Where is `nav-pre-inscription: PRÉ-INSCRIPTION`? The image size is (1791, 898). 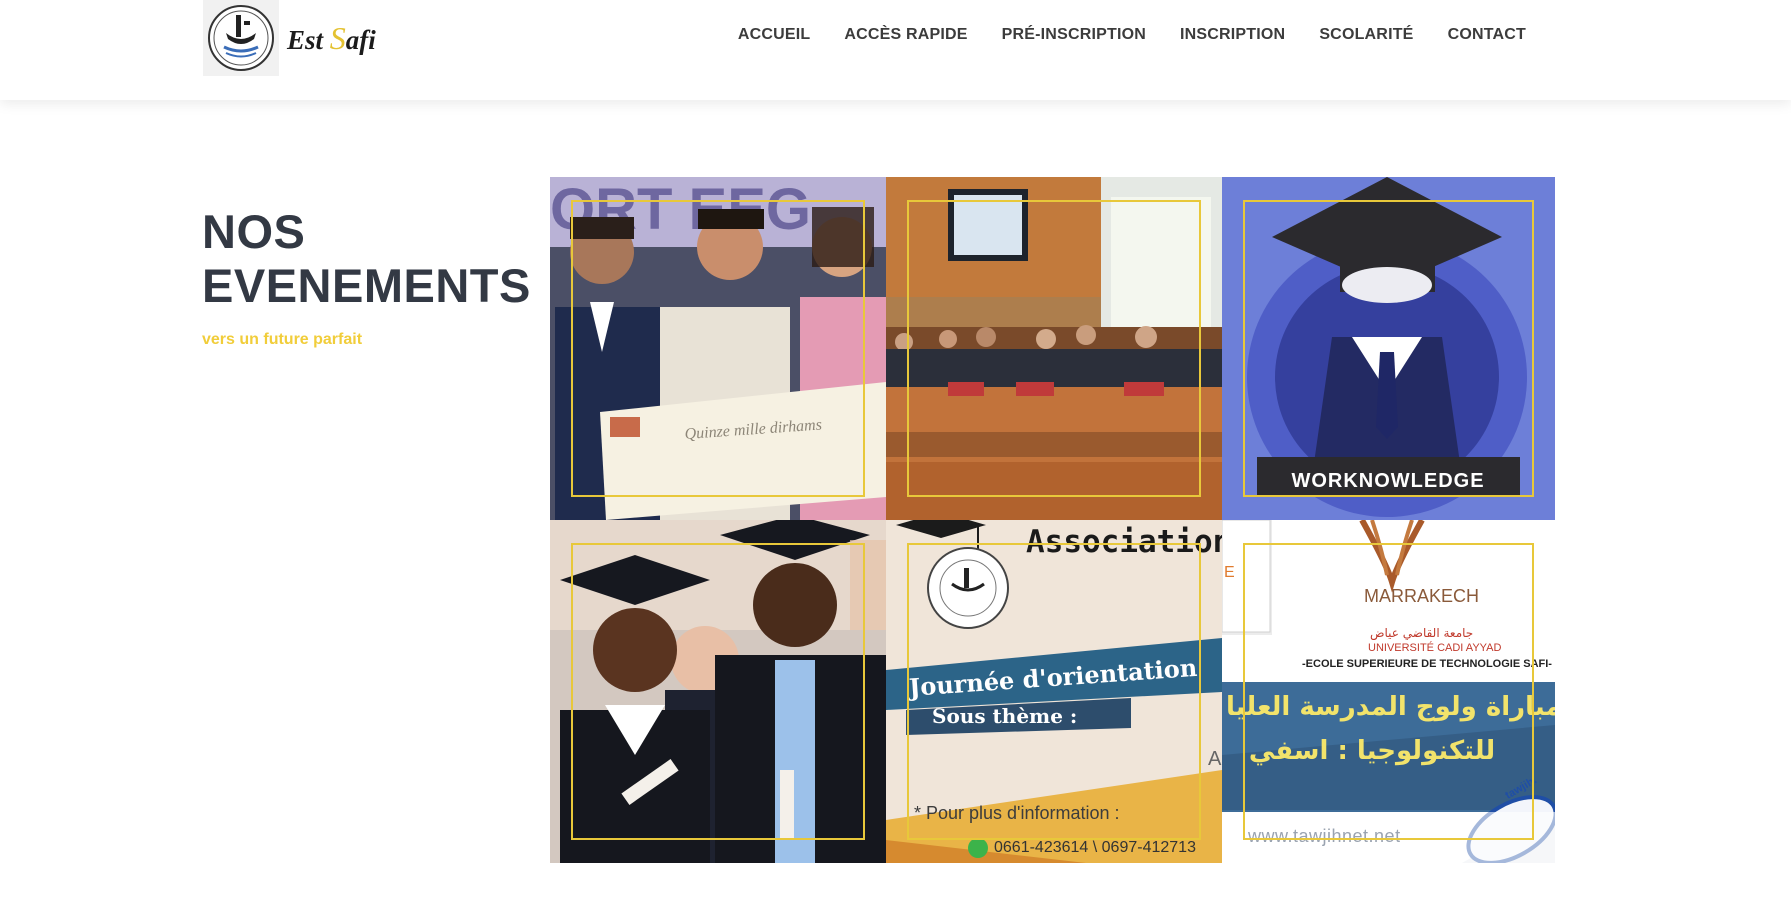 nav-pre-inscription: PRÉ-INSCRIPTION is located at coordinates (1074, 35).